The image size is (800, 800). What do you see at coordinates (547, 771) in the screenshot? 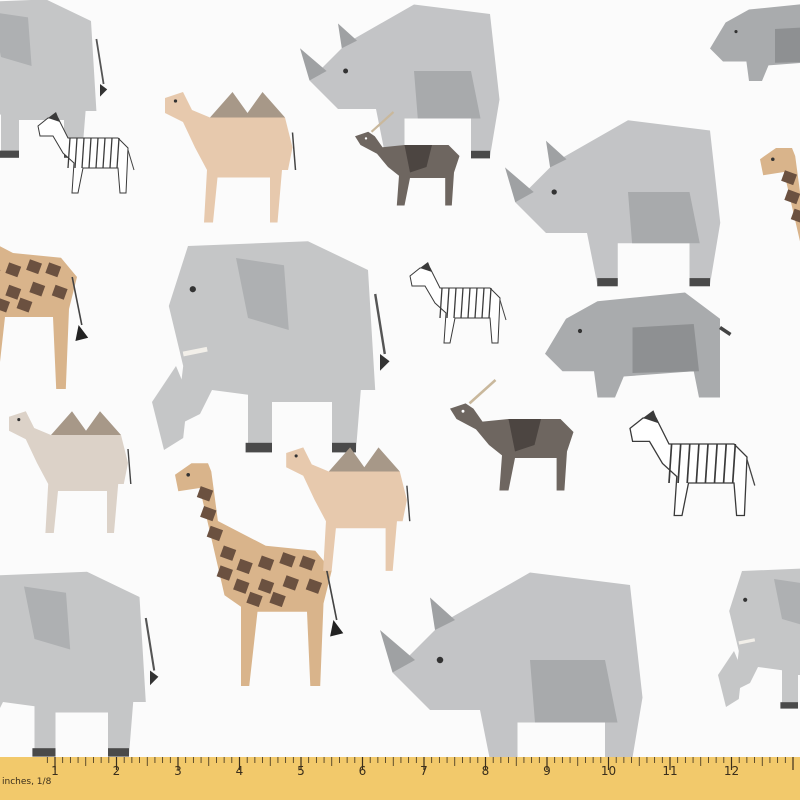
I see `ruler-number: 9` at bounding box center [547, 771].